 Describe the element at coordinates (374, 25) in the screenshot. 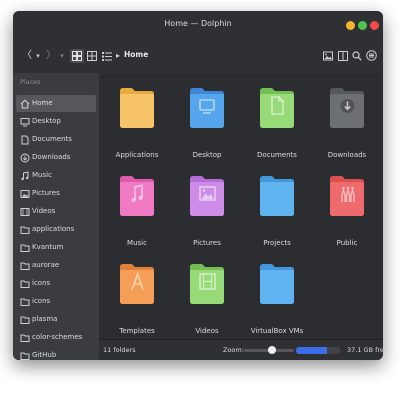

I see `close-button` at that location.